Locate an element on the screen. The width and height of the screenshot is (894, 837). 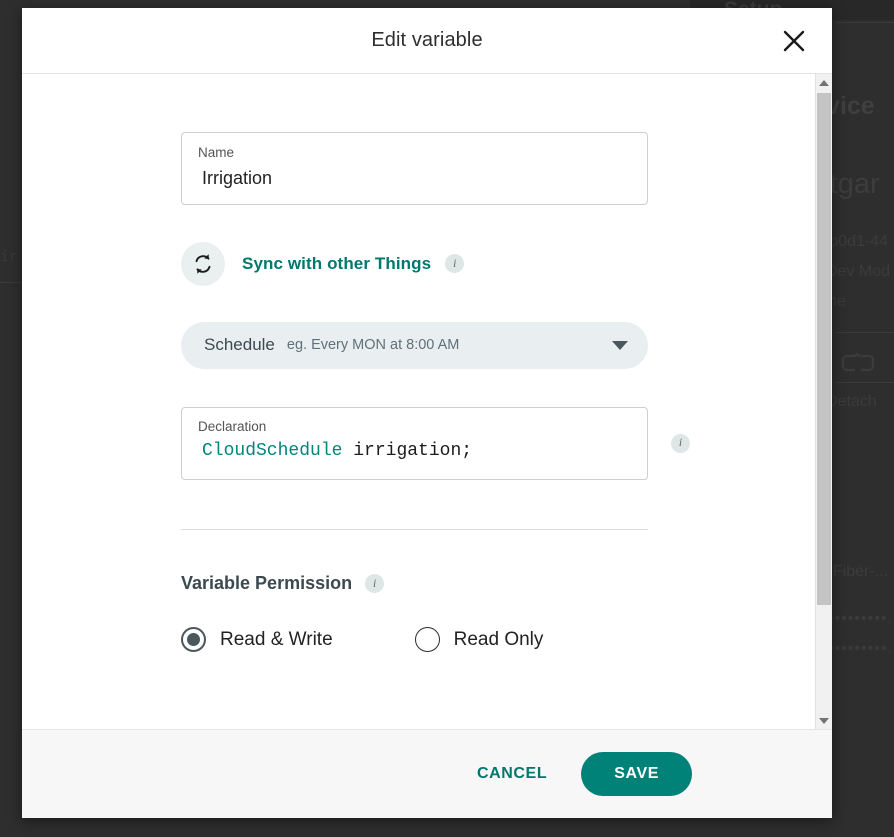
chevron-down-icon is located at coordinates (620, 345).